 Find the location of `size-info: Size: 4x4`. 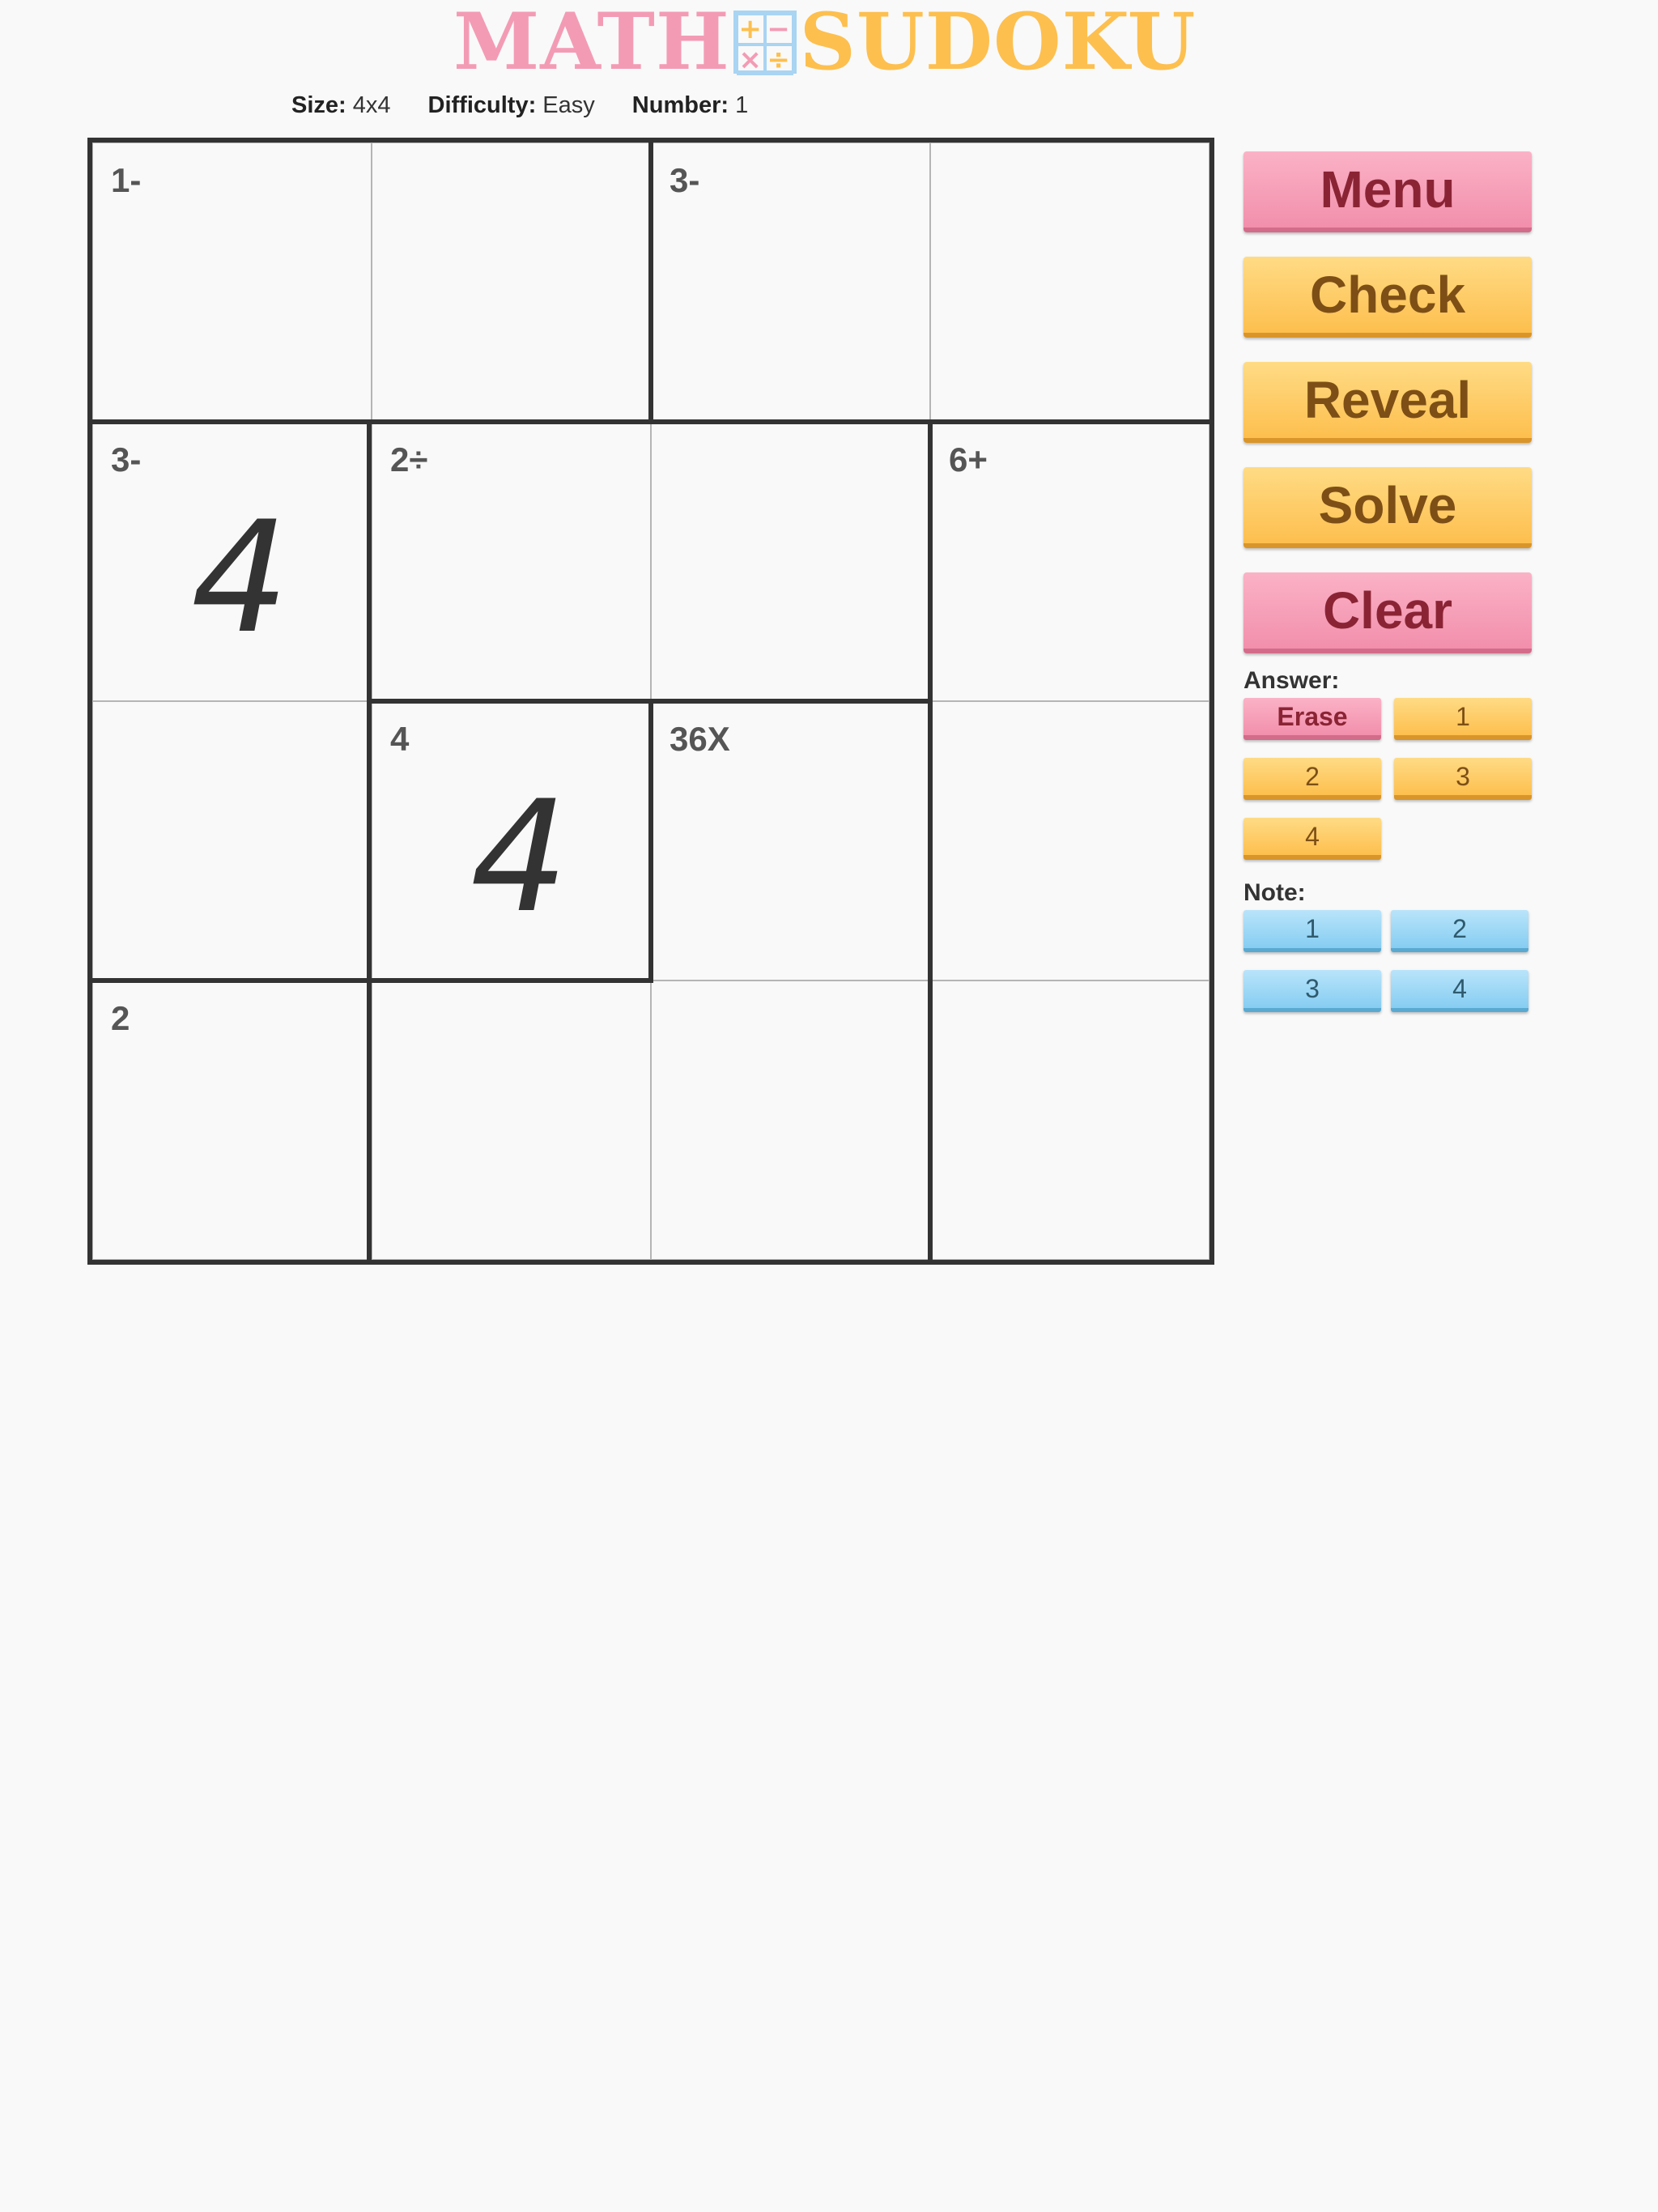

size-info: Size: 4x4 is located at coordinates (341, 105).